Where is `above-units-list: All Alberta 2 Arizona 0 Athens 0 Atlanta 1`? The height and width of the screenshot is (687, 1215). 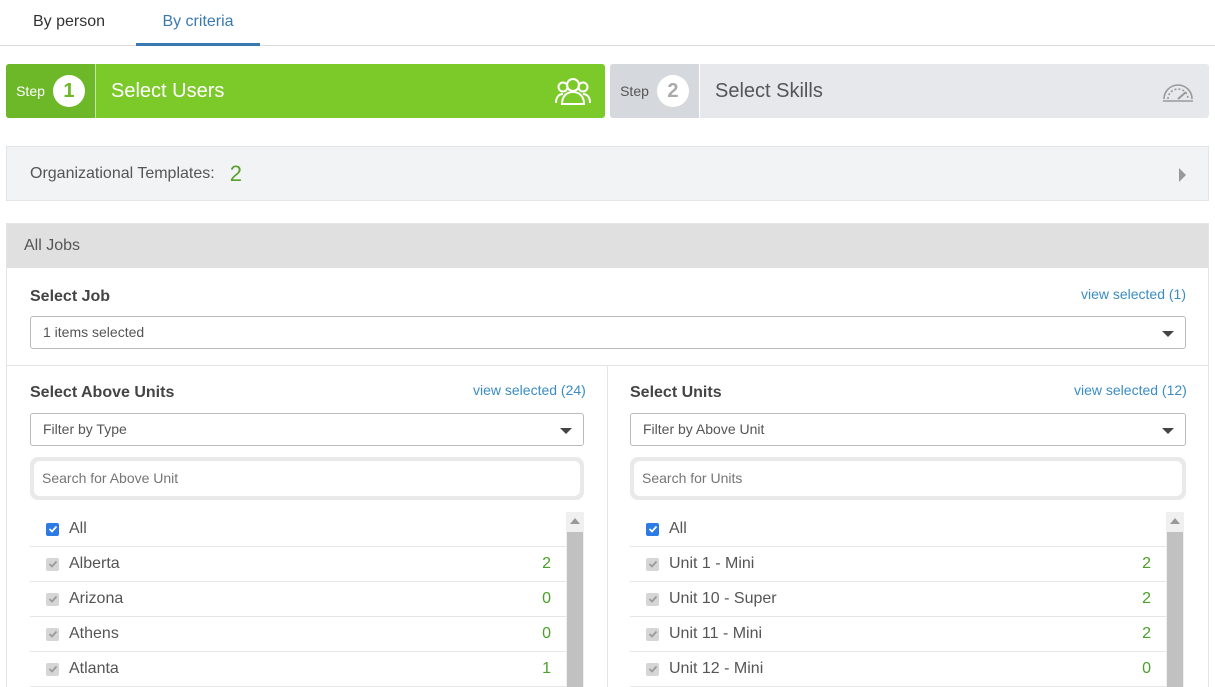 above-units-list: All Alberta 2 Arizona 0 Athens 0 Atlanta 1 is located at coordinates (307, 599).